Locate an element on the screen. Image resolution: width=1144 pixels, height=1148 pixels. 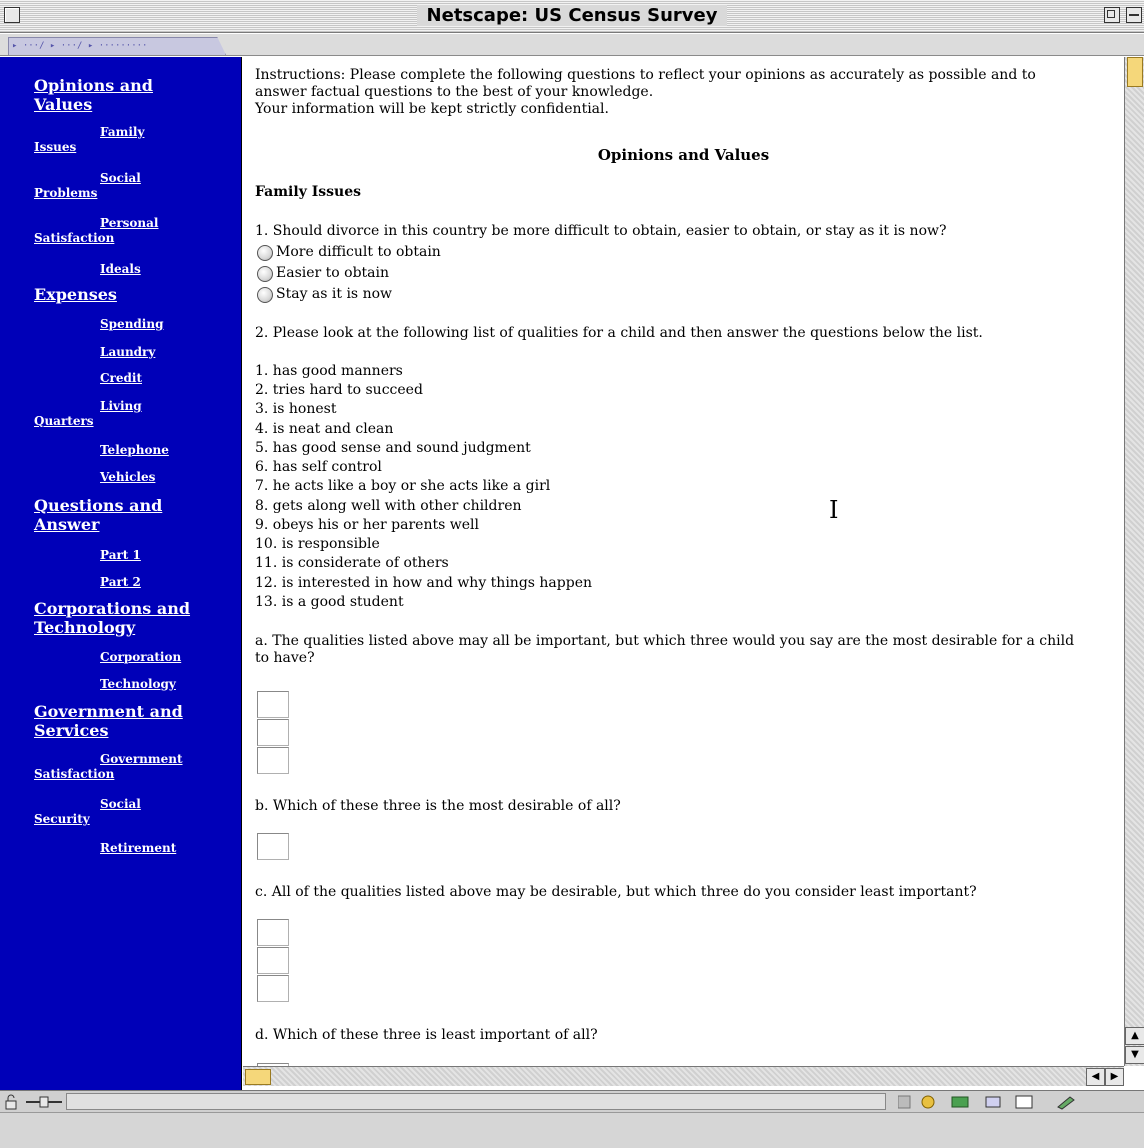
nav-corporations-and-technology: Corporations and Technology is located at coordinates (129, 618).